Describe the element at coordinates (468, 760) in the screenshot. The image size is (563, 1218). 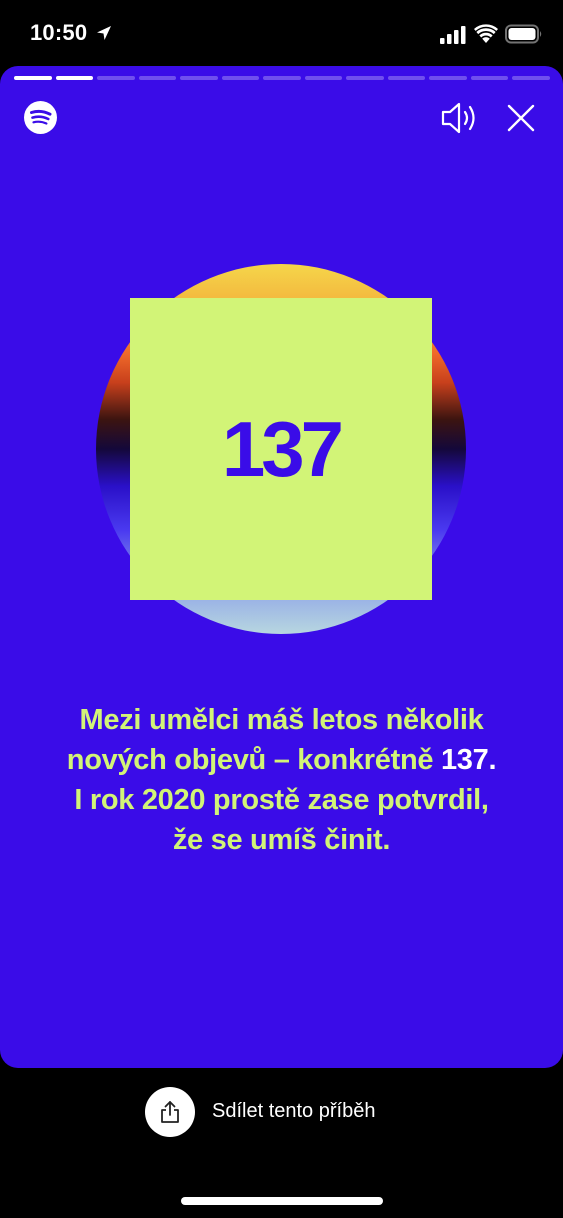
I see `message-highlight: 137.` at that location.